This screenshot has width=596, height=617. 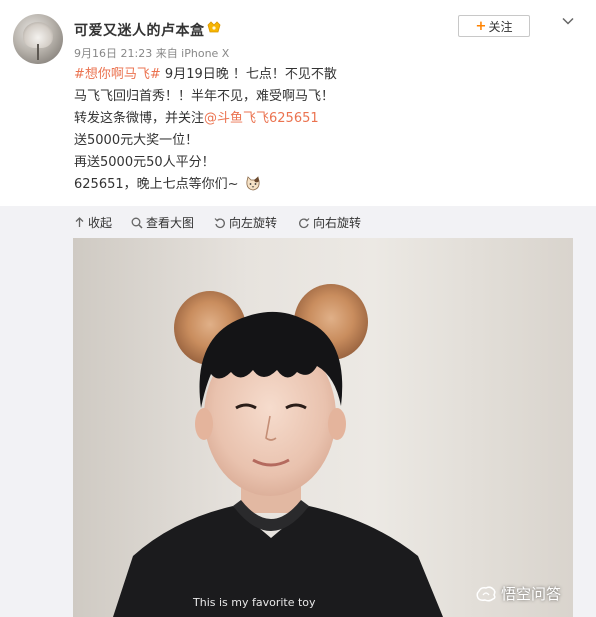 What do you see at coordinates (136, 140) in the screenshot?
I see `text-line-4: 送5000元大奖一位！` at bounding box center [136, 140].